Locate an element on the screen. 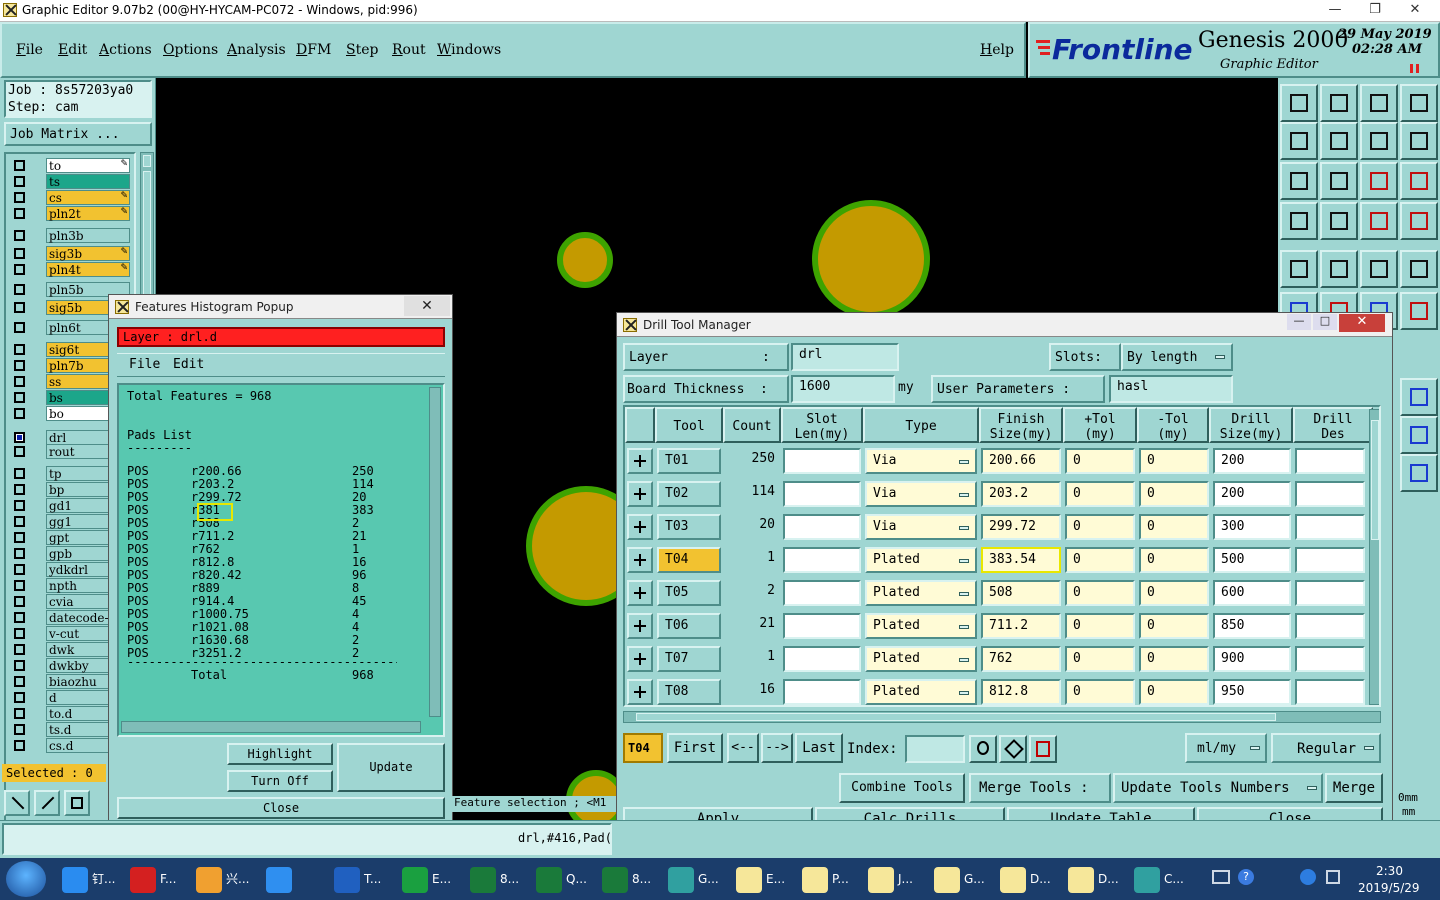 This screenshot has width=1440, height=900. tool-button: T06 is located at coordinates (689, 626).